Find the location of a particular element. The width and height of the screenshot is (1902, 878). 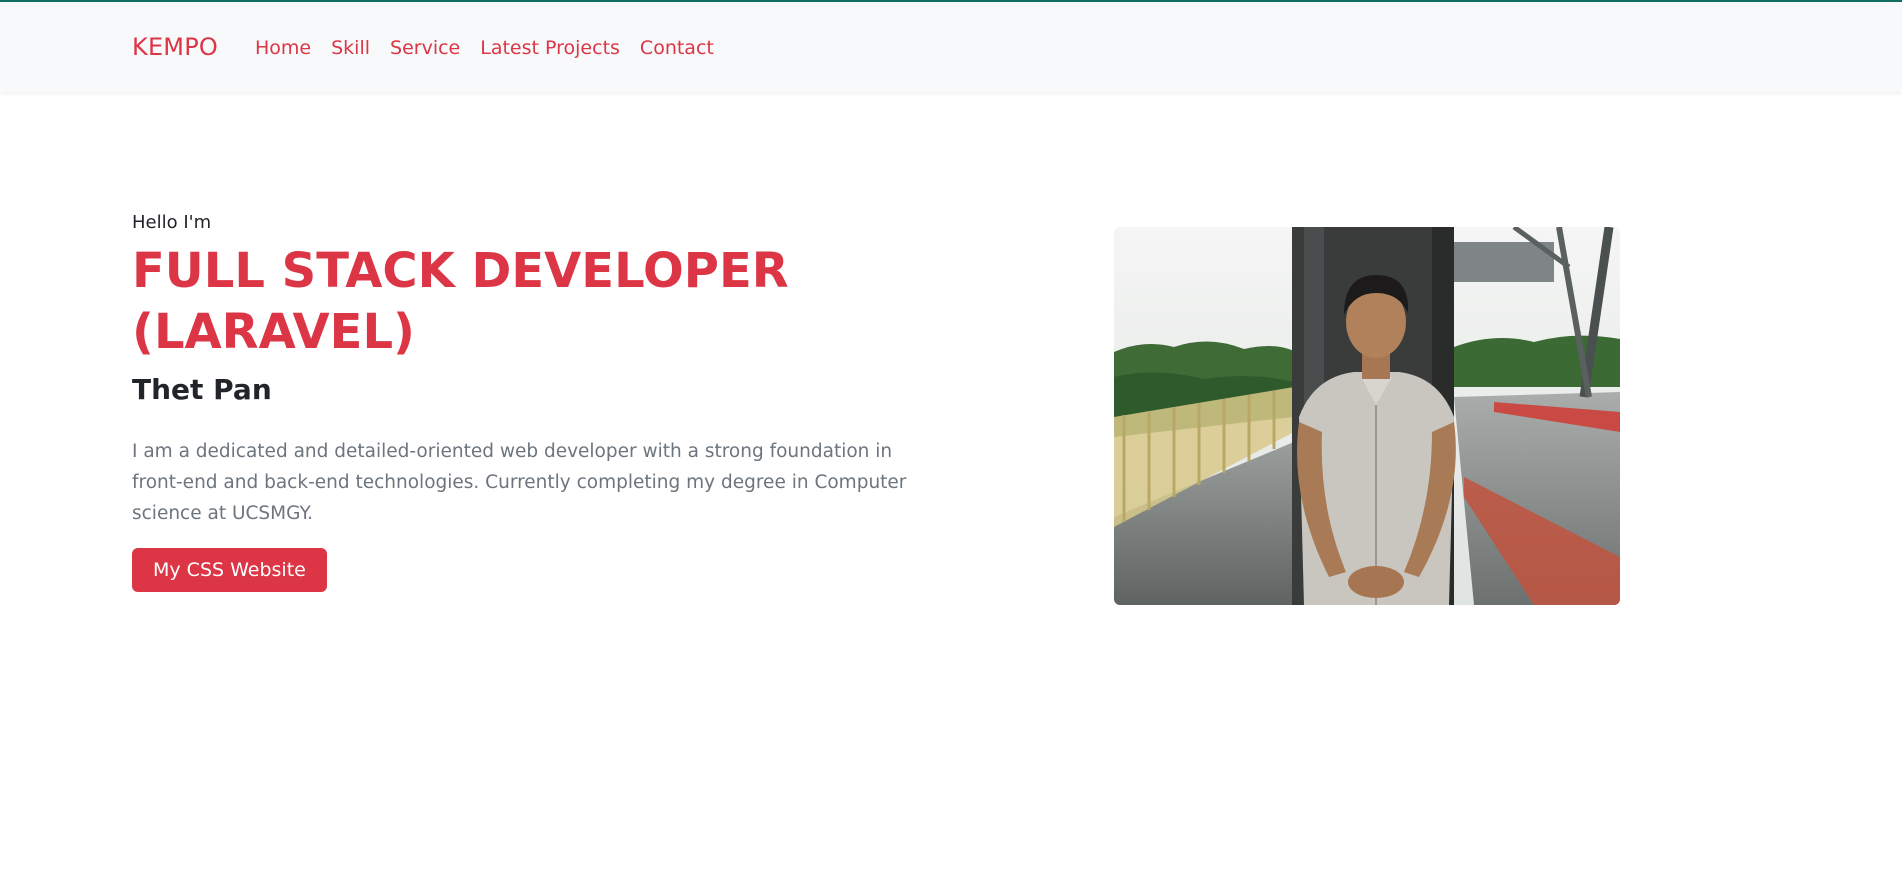

nav-link-contact: Contact is located at coordinates (677, 48).